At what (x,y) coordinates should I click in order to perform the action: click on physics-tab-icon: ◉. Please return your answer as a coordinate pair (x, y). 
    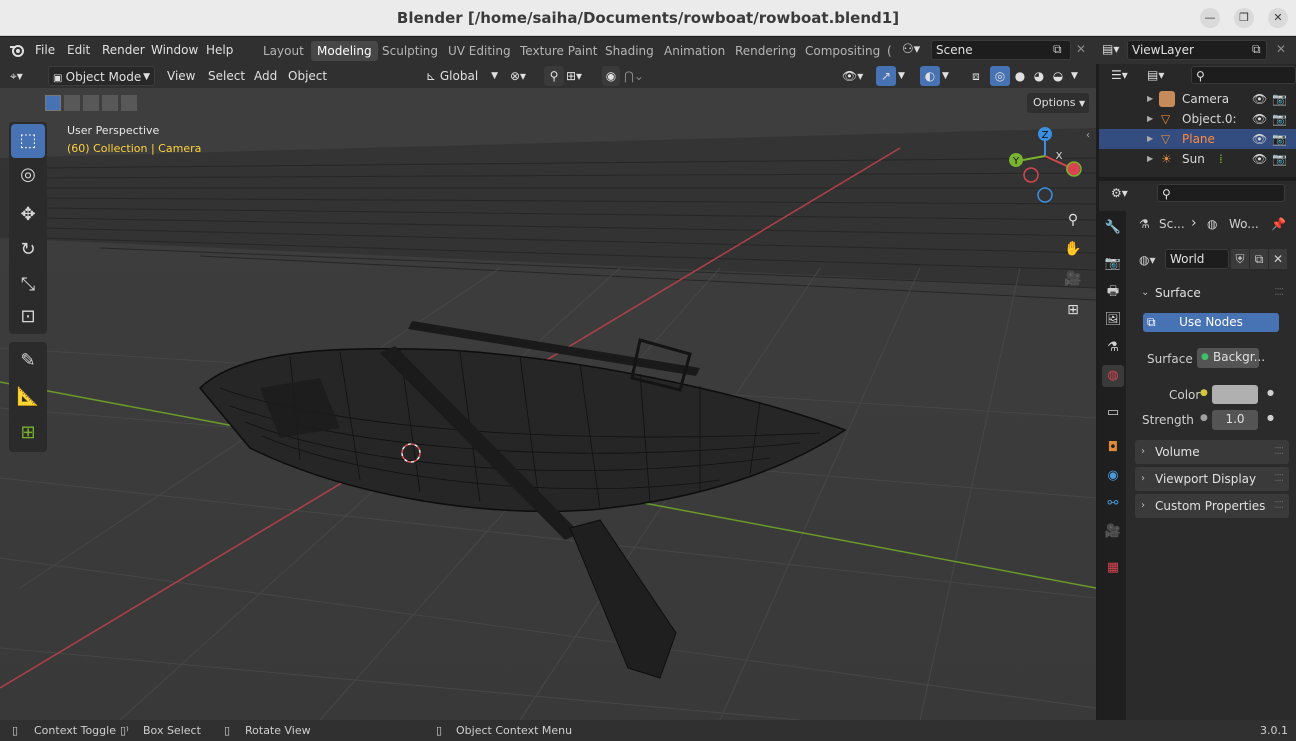
    Looking at the image, I should click on (1113, 476).